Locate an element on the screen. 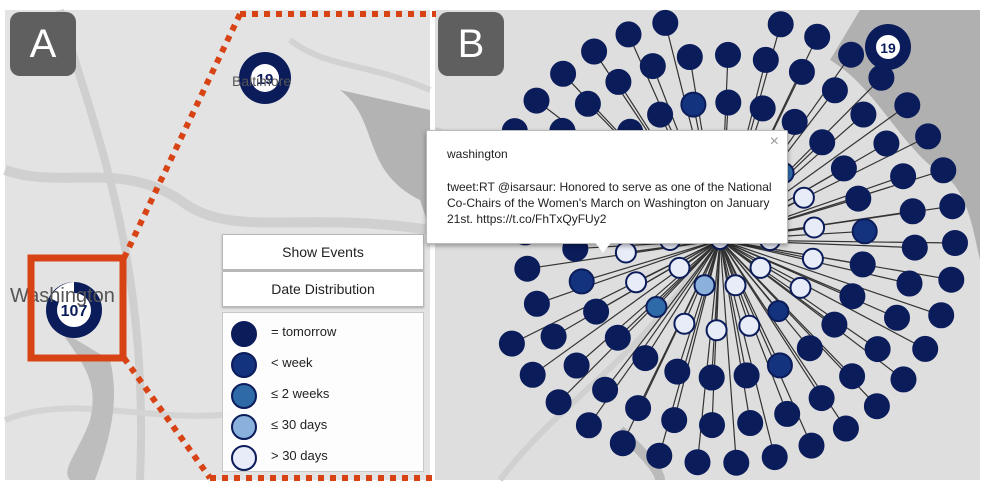 This screenshot has width=985, height=492. date-distribution-button: Date Distribution is located at coordinates (323, 289).